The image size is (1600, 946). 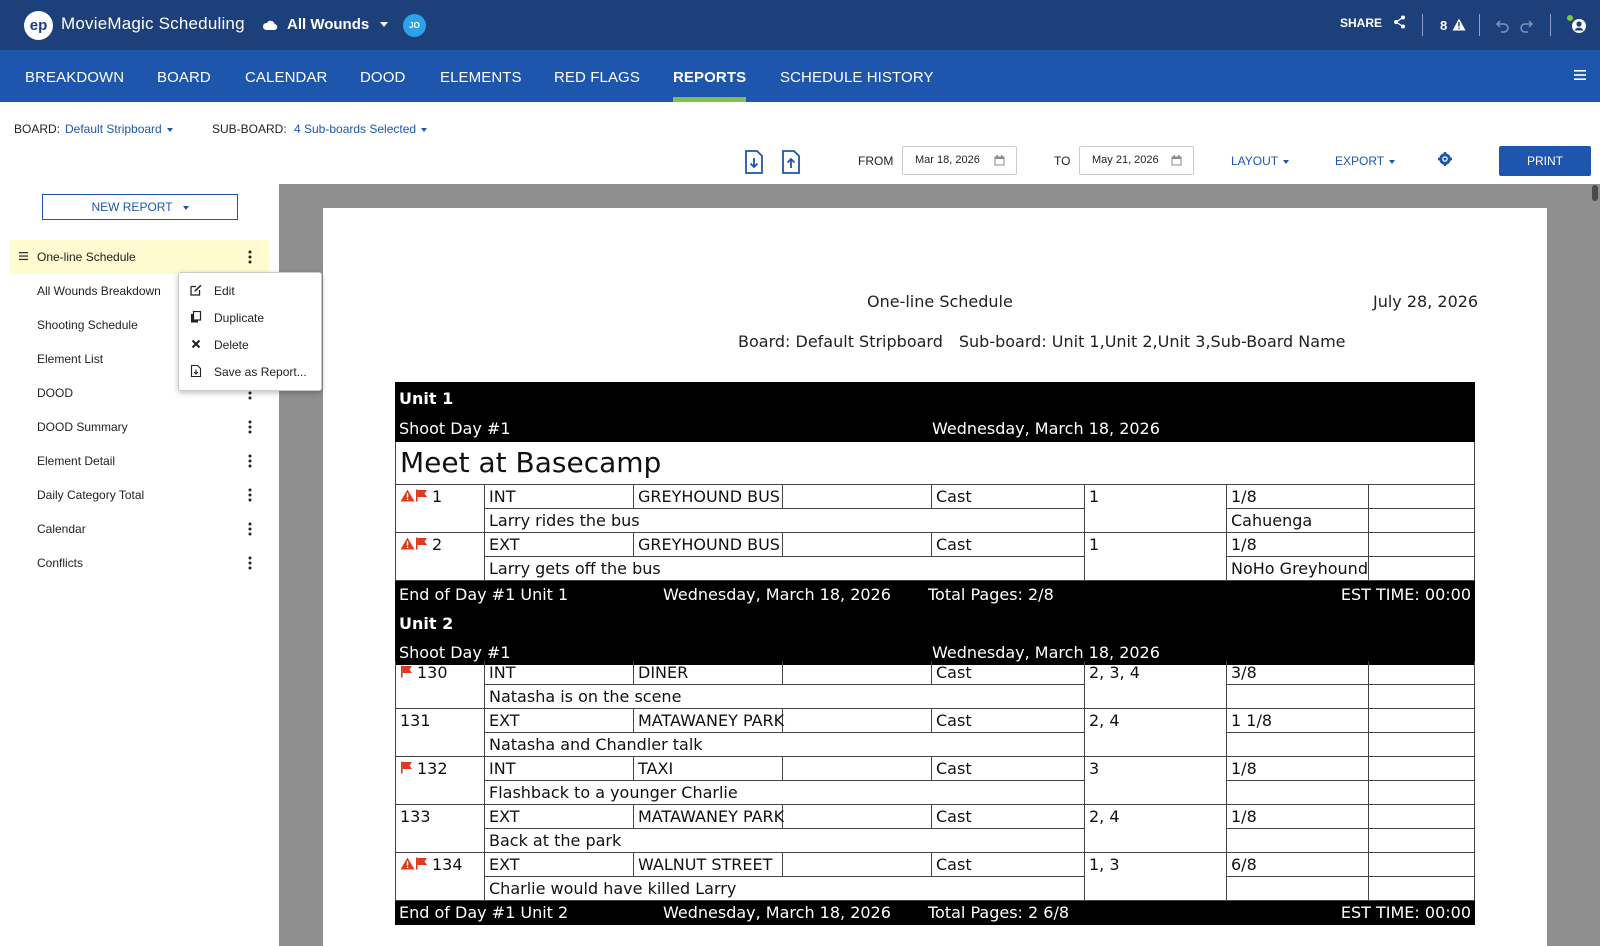 What do you see at coordinates (531, 462) in the screenshot?
I see `banner-text: Meet at Basecamp` at bounding box center [531, 462].